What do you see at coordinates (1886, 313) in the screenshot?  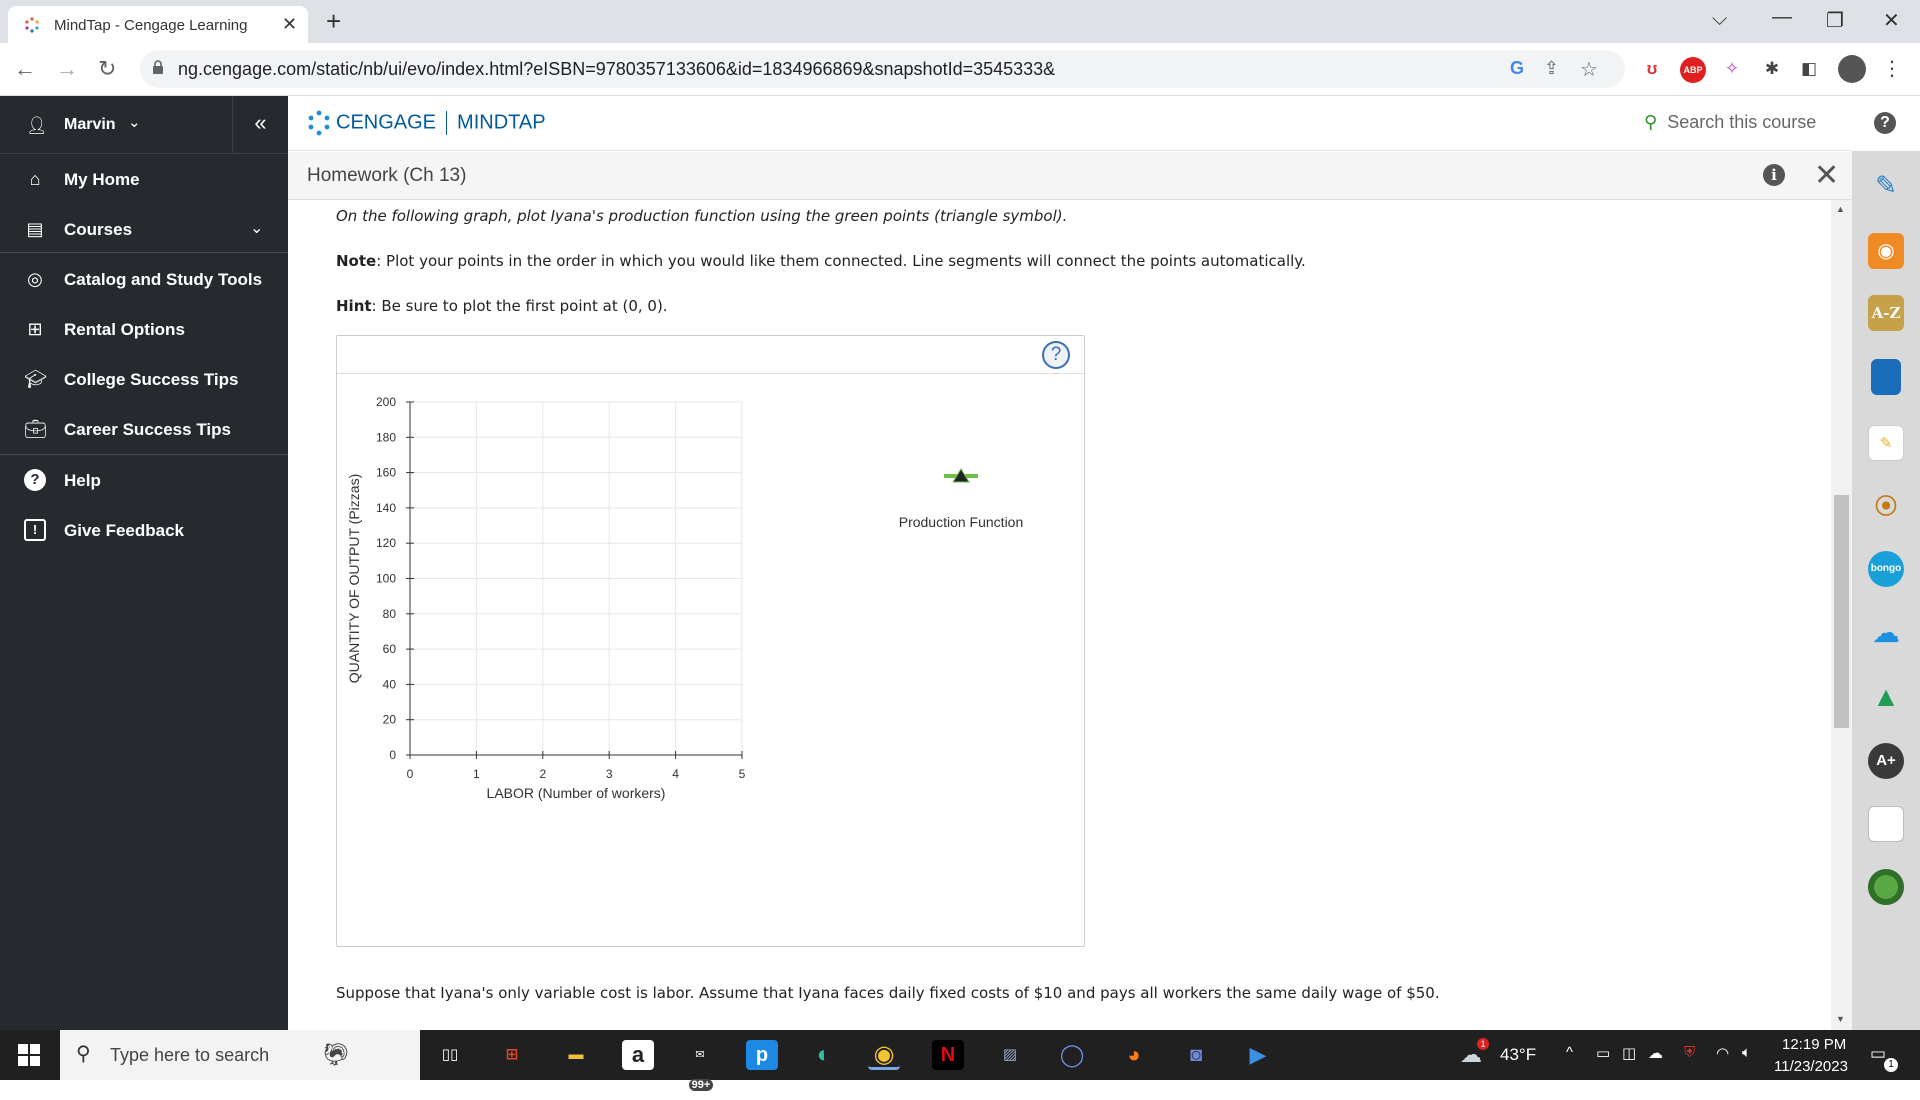 I see `a-z-glossary-icon: A-Z` at bounding box center [1886, 313].